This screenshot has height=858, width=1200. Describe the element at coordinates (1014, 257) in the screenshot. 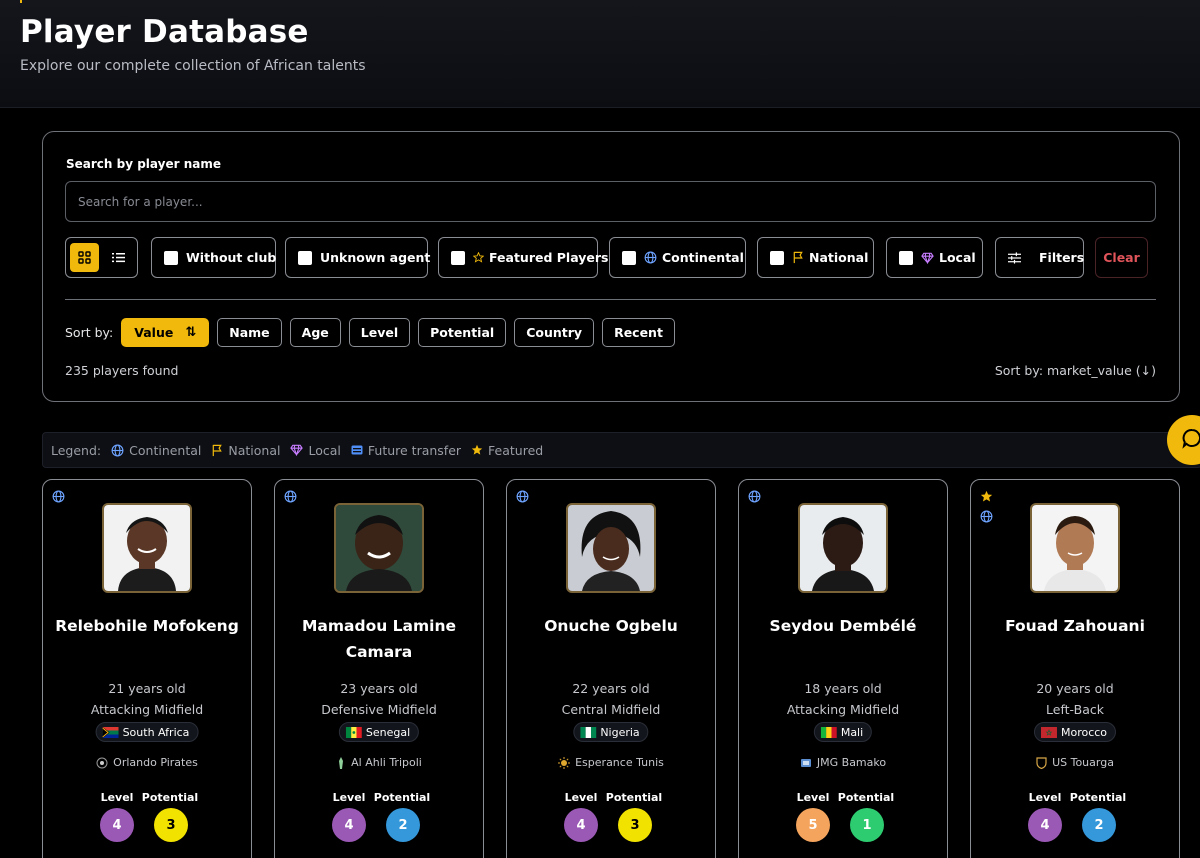

I see `sliders-icon` at that location.